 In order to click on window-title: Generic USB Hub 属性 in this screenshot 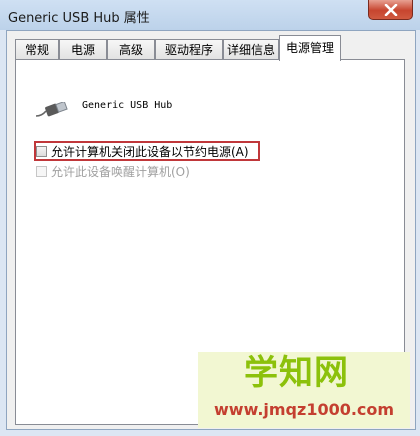, I will do `click(79, 18)`.